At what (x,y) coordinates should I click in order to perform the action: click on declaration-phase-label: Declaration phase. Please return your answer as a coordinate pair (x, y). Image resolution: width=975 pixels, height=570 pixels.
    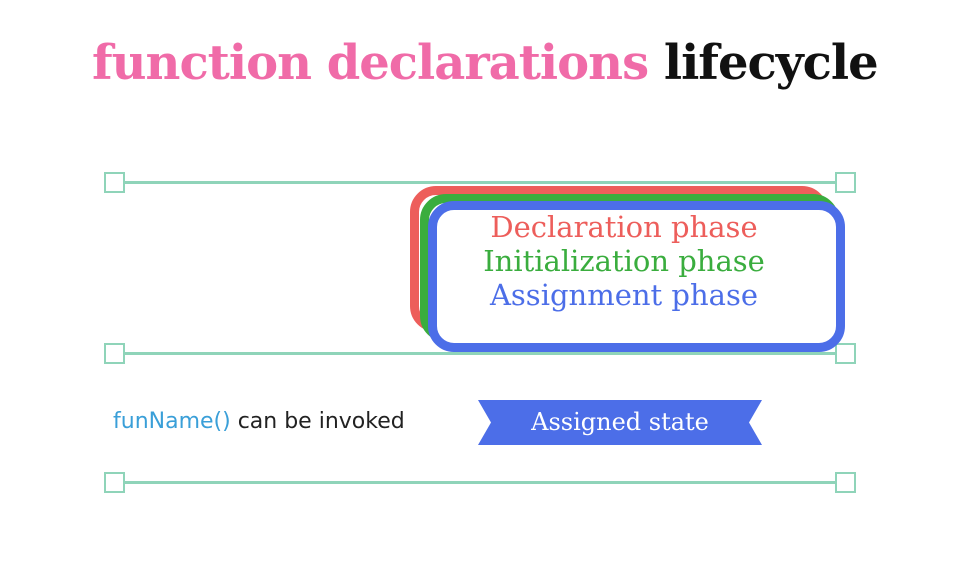
    Looking at the image, I should click on (624, 227).